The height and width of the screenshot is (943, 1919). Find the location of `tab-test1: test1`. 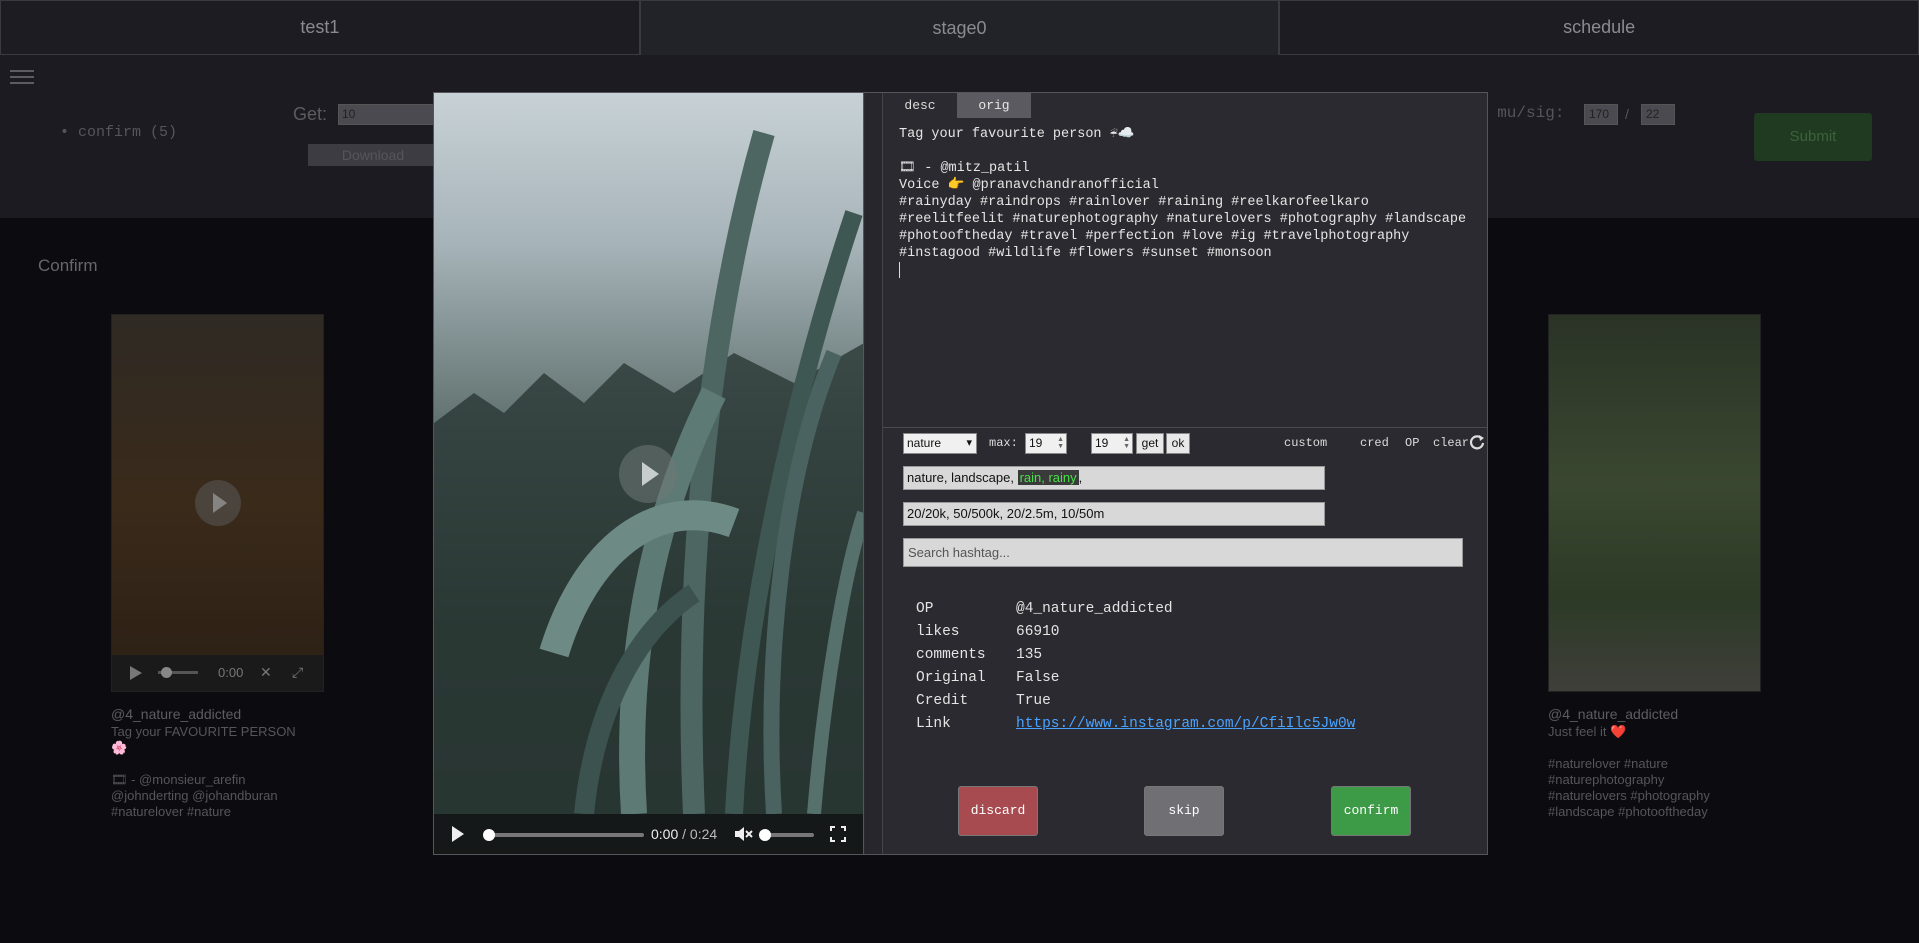

tab-test1: test1 is located at coordinates (320, 27).